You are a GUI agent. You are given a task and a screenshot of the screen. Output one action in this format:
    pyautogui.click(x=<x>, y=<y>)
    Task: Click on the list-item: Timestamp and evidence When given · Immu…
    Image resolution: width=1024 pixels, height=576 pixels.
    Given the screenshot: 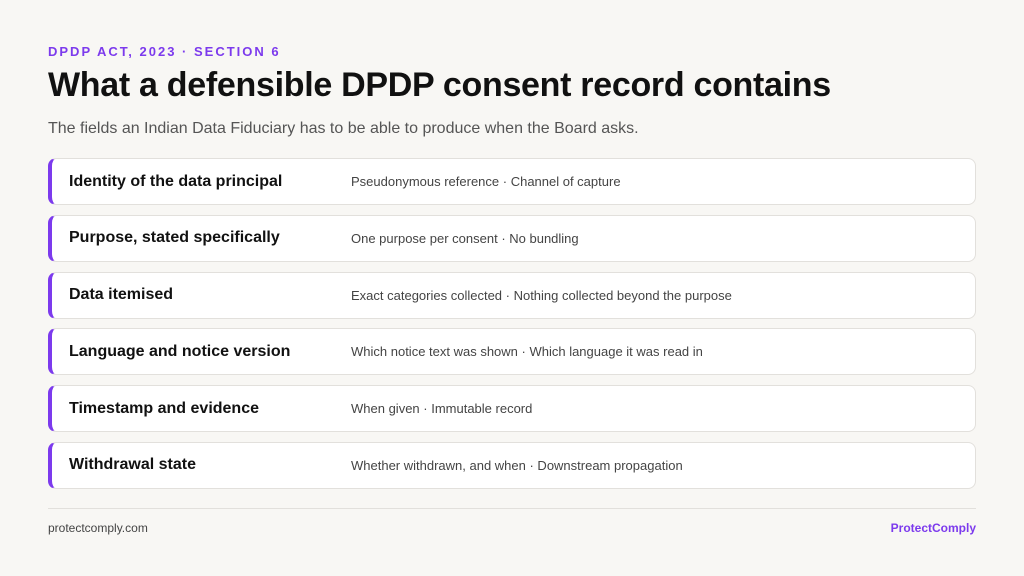 What is the action you would take?
    pyautogui.click(x=512, y=409)
    